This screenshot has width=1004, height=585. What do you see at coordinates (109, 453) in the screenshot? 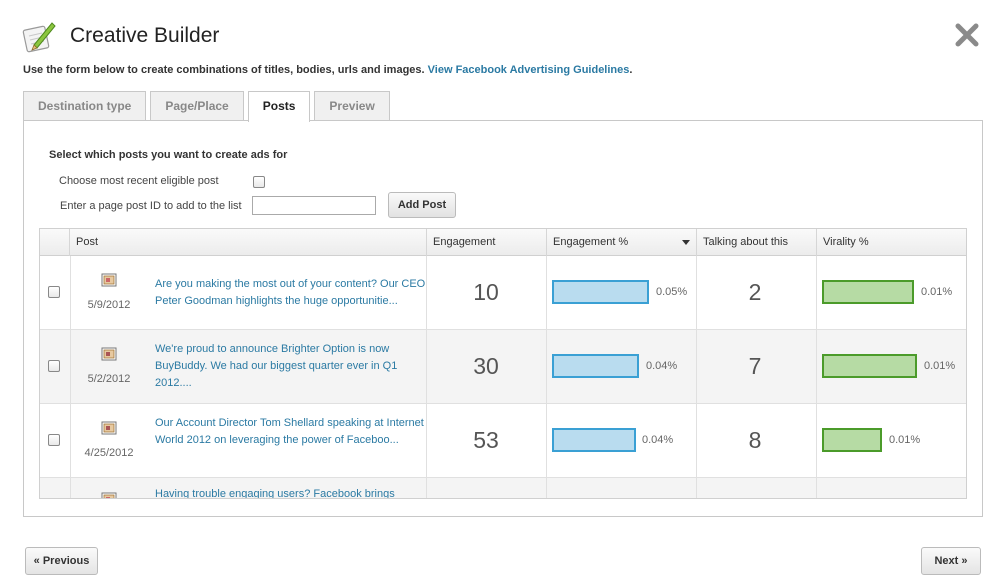
I see `post-date: 4/25/2012` at bounding box center [109, 453].